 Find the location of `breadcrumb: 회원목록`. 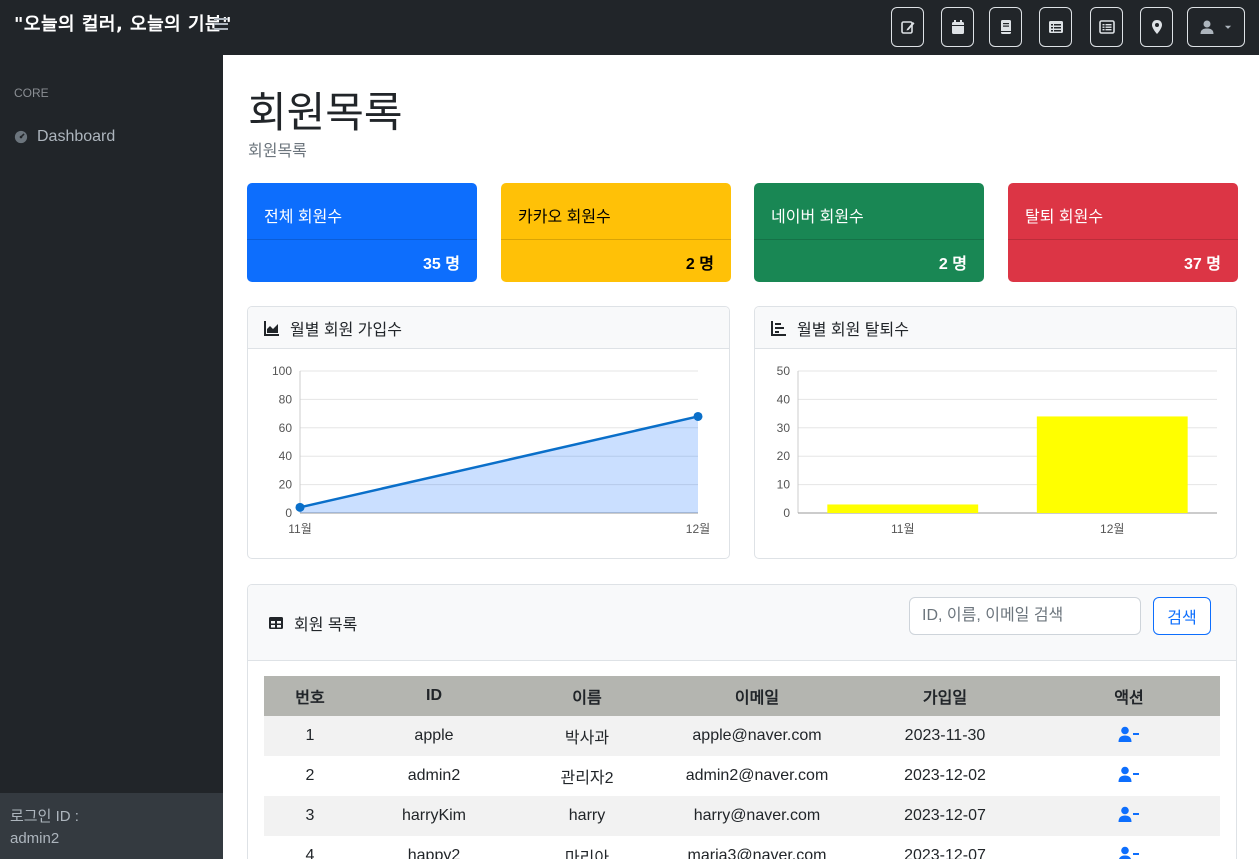

breadcrumb: 회원목록 is located at coordinates (277, 151).